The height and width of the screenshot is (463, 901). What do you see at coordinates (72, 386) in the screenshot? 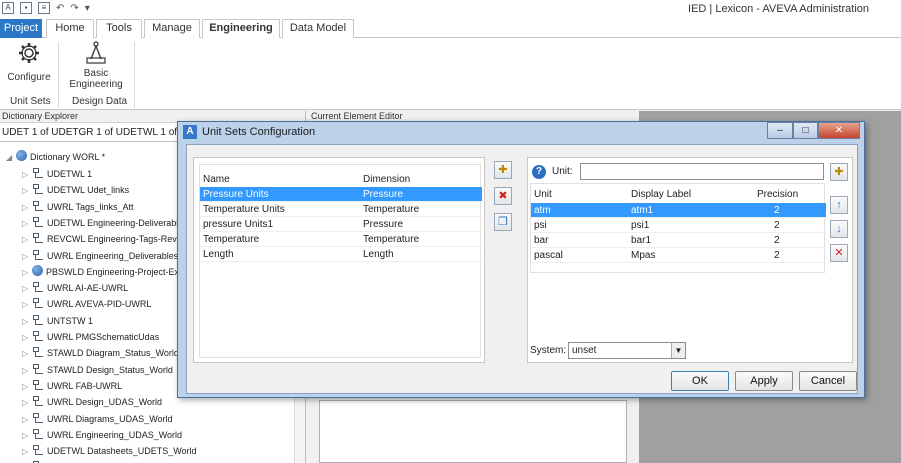
I see `tree-item: ▷ UWRL FAB-UWRL` at bounding box center [72, 386].